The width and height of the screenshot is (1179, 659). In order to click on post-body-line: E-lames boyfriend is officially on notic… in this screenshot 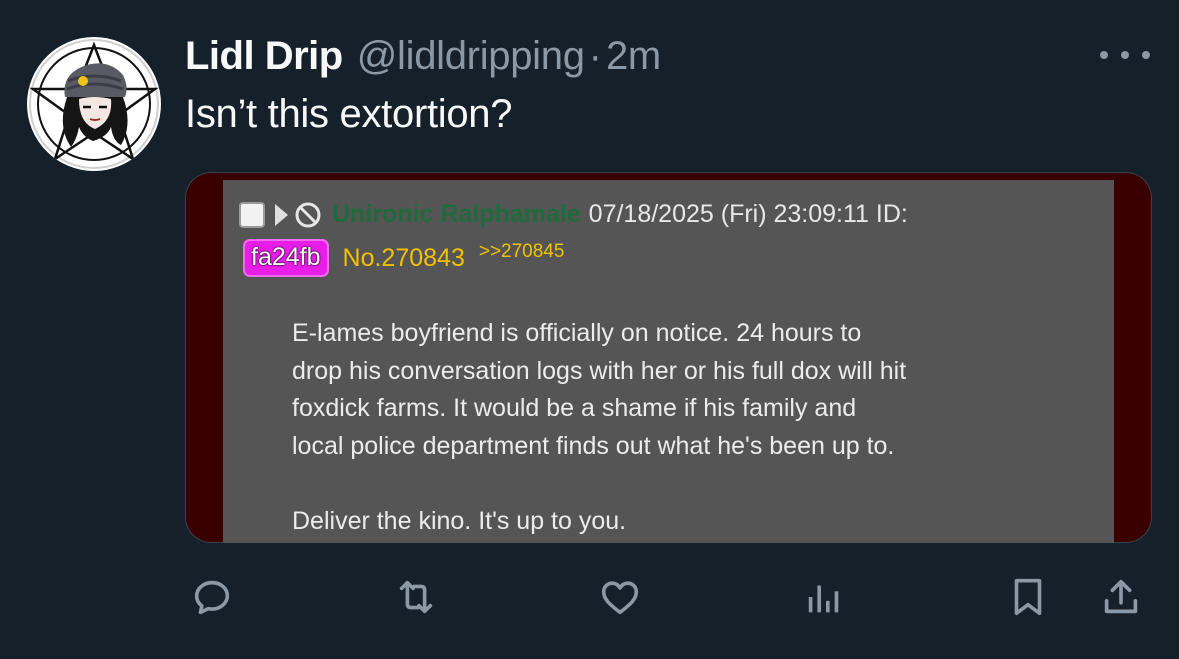, I will do `click(577, 333)`.